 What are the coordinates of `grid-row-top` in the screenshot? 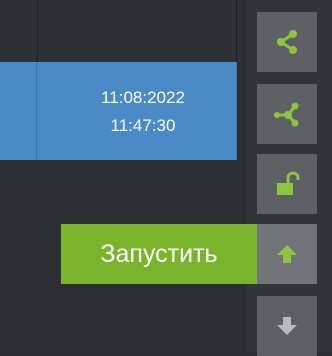 It's located at (120, 31).